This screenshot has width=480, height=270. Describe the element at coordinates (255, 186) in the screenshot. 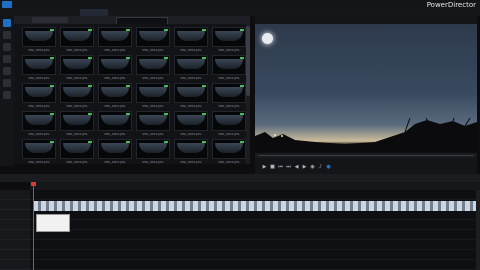

I see `timeline-ruler` at that location.